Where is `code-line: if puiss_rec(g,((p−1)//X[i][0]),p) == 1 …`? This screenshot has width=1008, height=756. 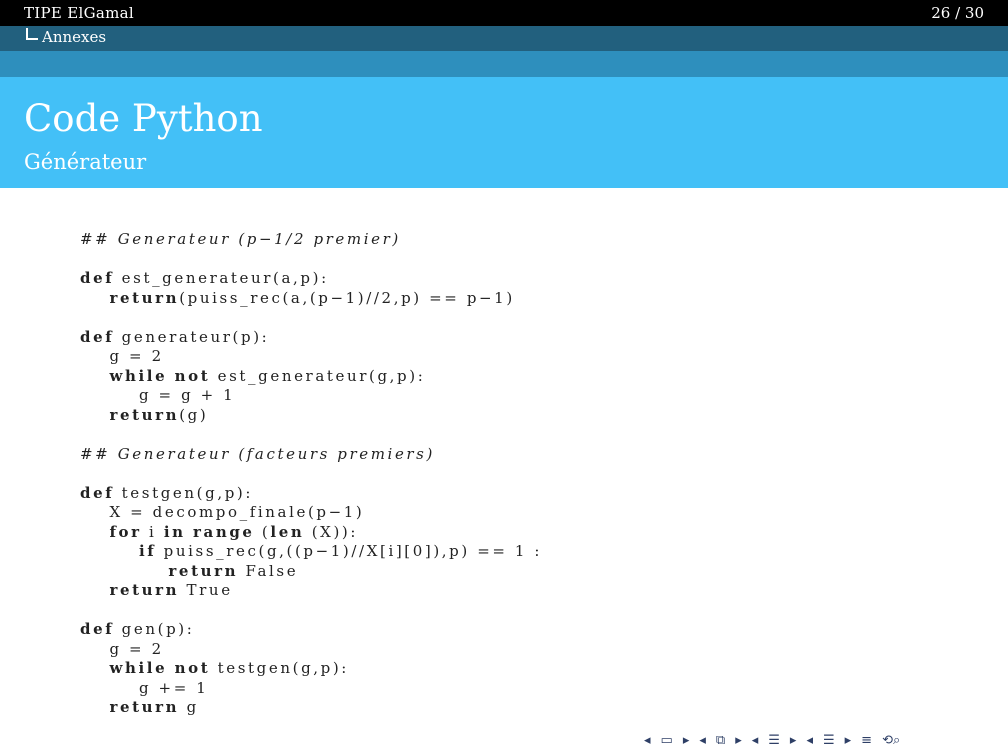
code-line: if puiss_rec(g,((p−1)//X[i][0]),p) == 1 … is located at coordinates (340, 551).